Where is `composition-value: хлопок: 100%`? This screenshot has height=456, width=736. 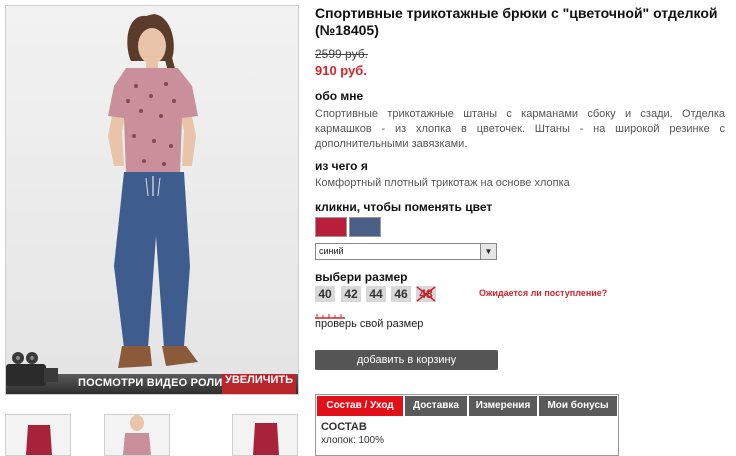 composition-value: хлопок: 100% is located at coordinates (352, 440).